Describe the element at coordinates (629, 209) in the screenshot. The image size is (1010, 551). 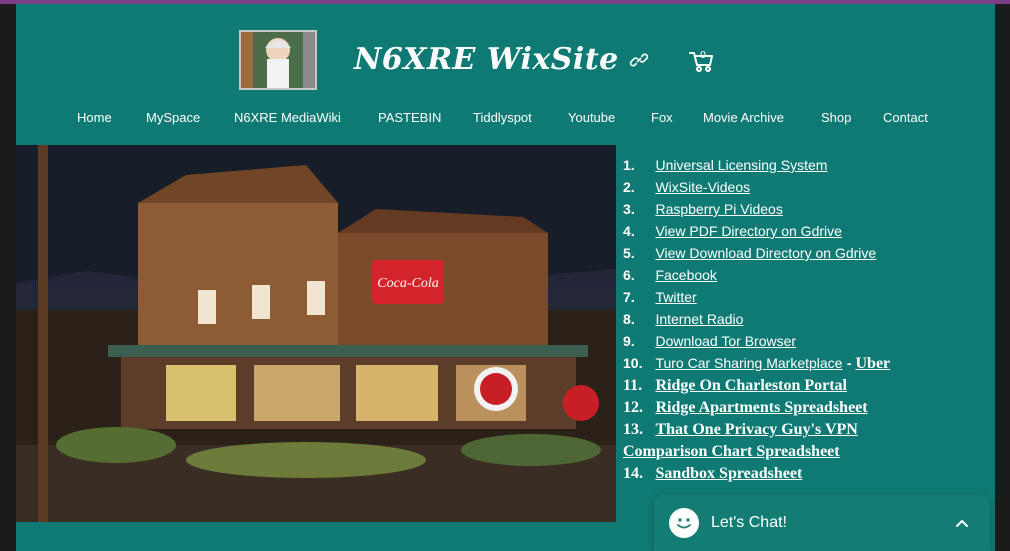
I see `list-number: 3.` at that location.